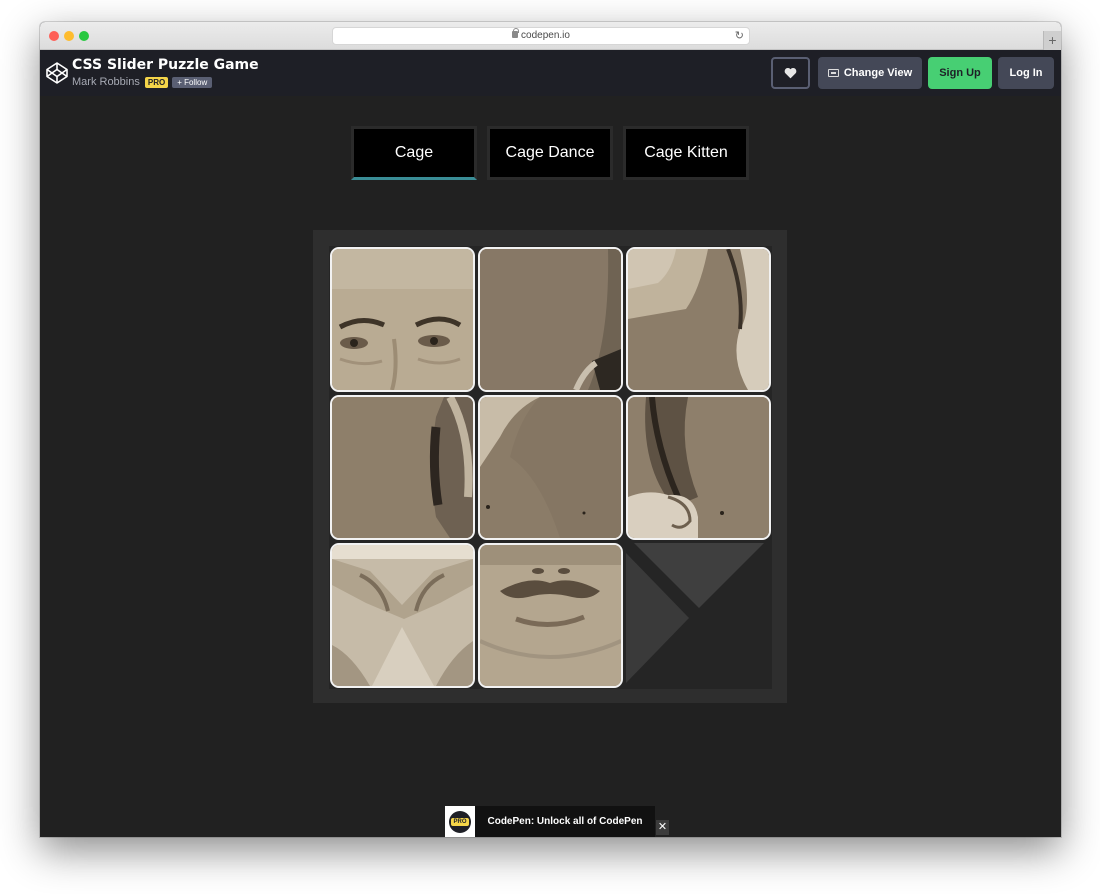  I want to click on maximize-window-button, so click(84, 36).